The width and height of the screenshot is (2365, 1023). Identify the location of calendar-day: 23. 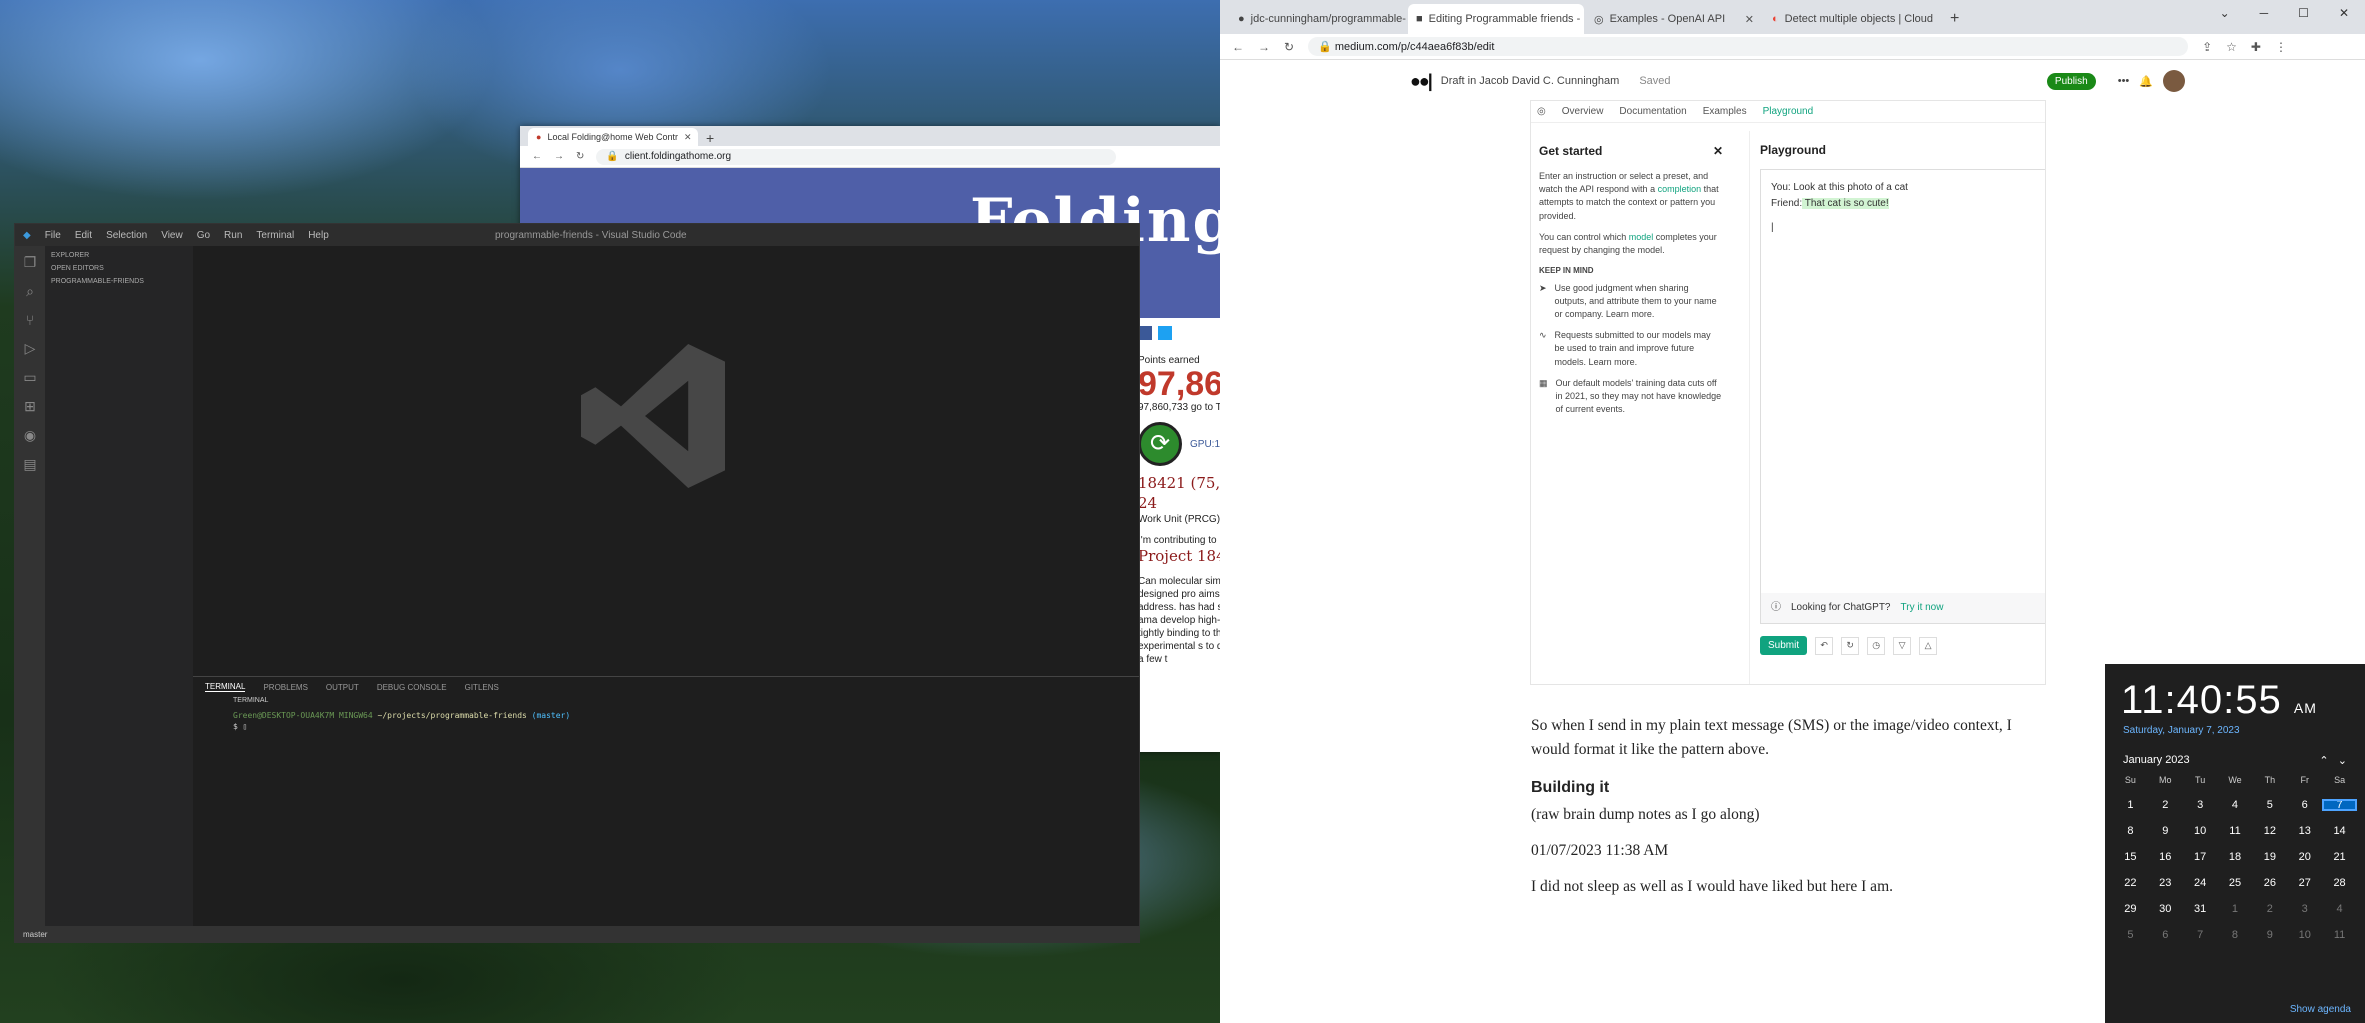
(2165, 883).